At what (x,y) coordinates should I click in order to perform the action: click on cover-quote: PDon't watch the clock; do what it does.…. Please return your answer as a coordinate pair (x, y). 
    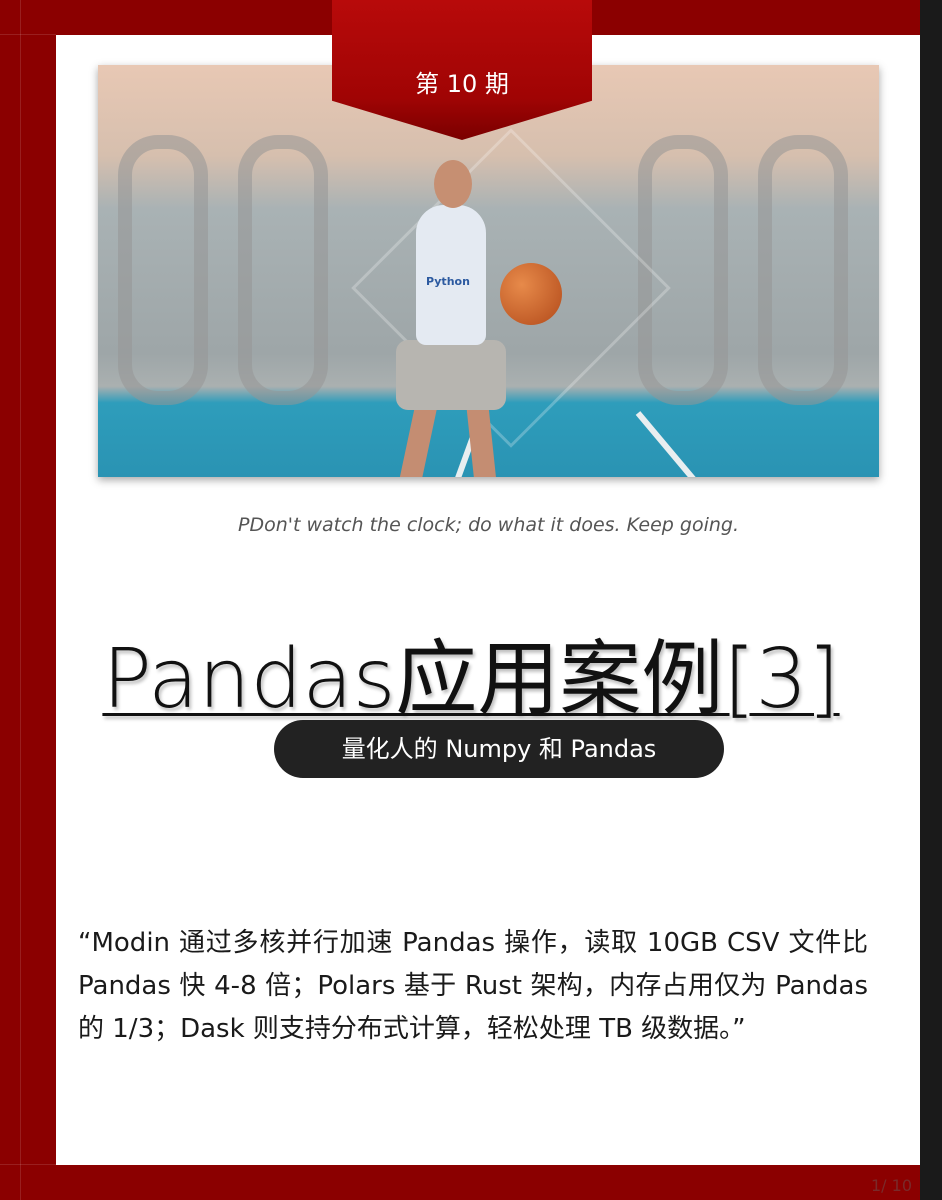
    Looking at the image, I should click on (488, 525).